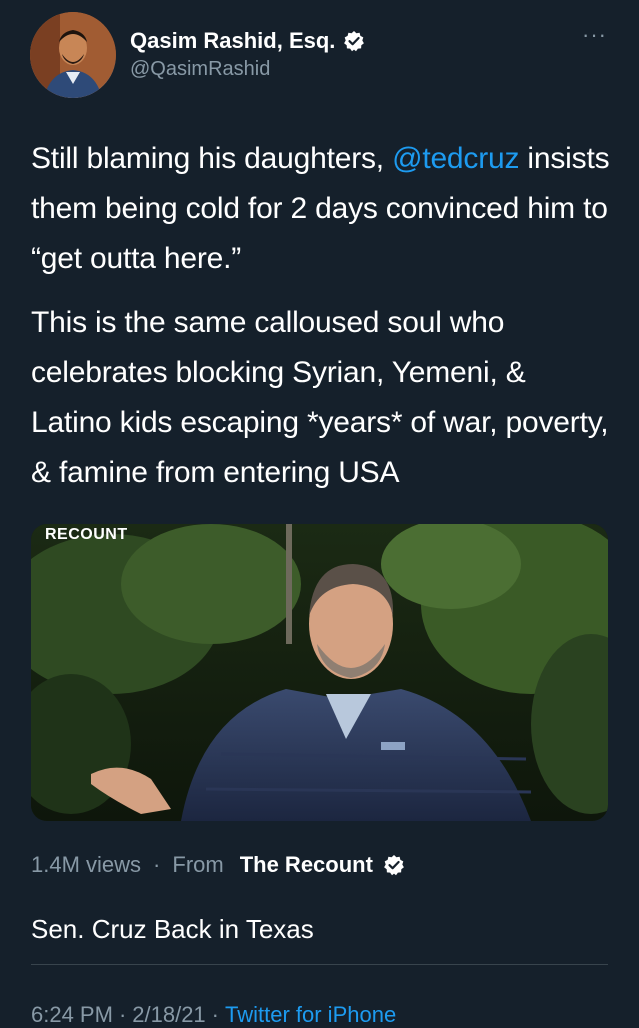  What do you see at coordinates (394, 865) in the screenshot?
I see `source-verified-badge-icon` at bounding box center [394, 865].